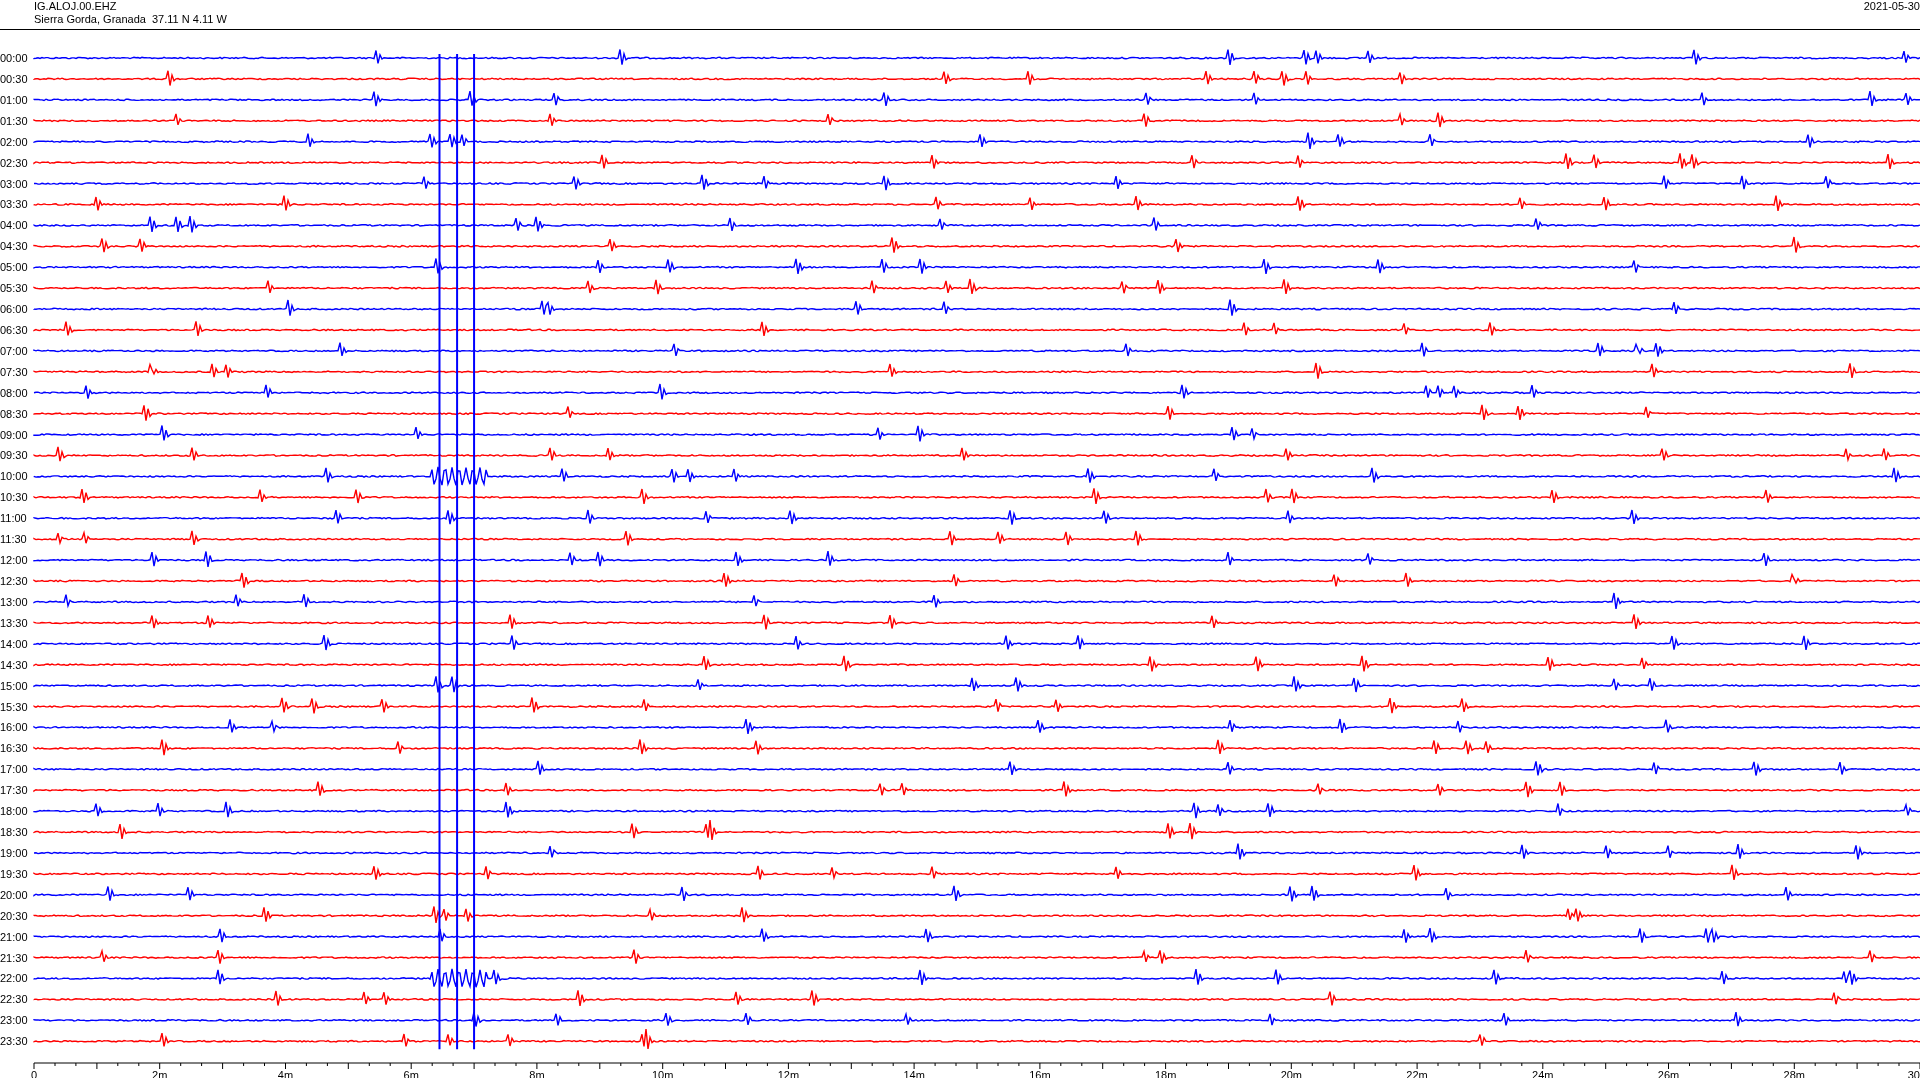 The width and height of the screenshot is (1920, 1080). Describe the element at coordinates (14, 664) in the screenshot. I see `time-label: 14:30` at that location.